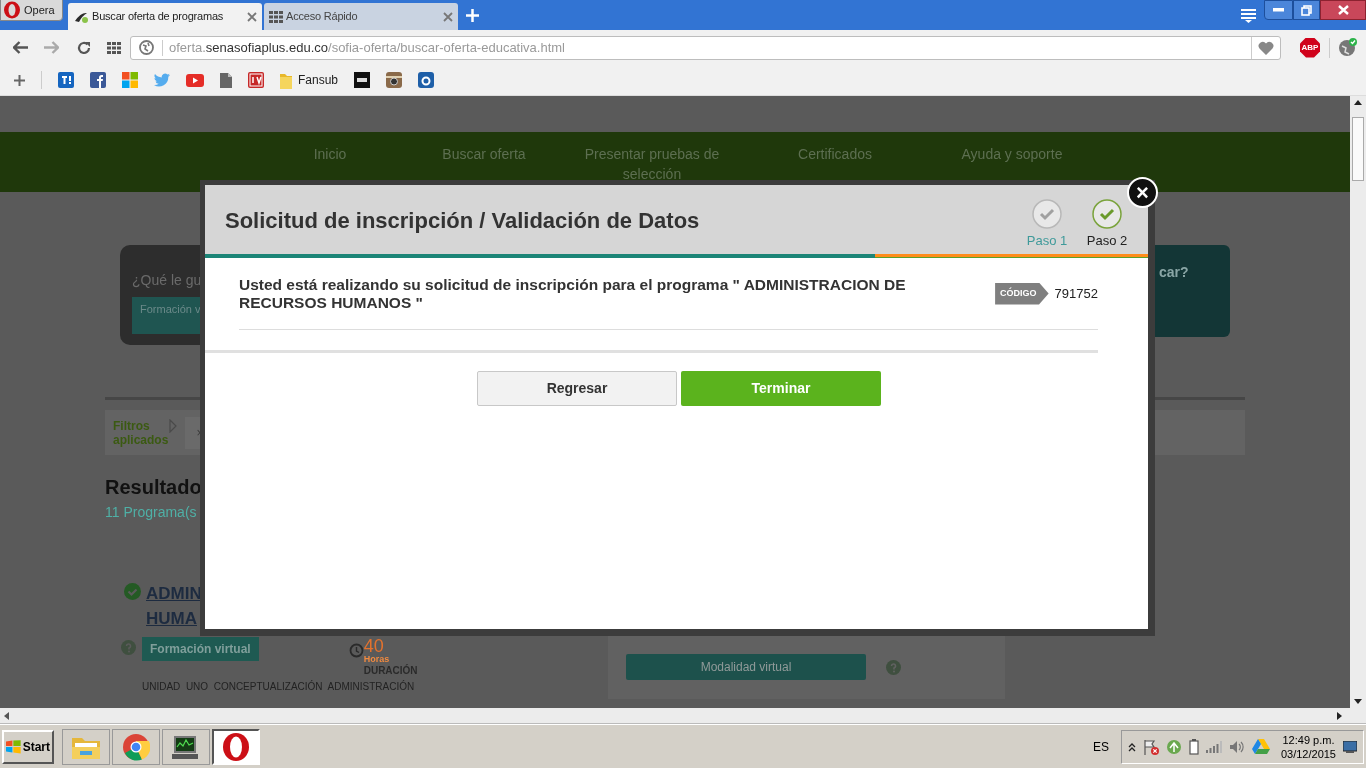  What do you see at coordinates (683, 716) in the screenshot?
I see `horizontal-scrollbar` at bounding box center [683, 716].